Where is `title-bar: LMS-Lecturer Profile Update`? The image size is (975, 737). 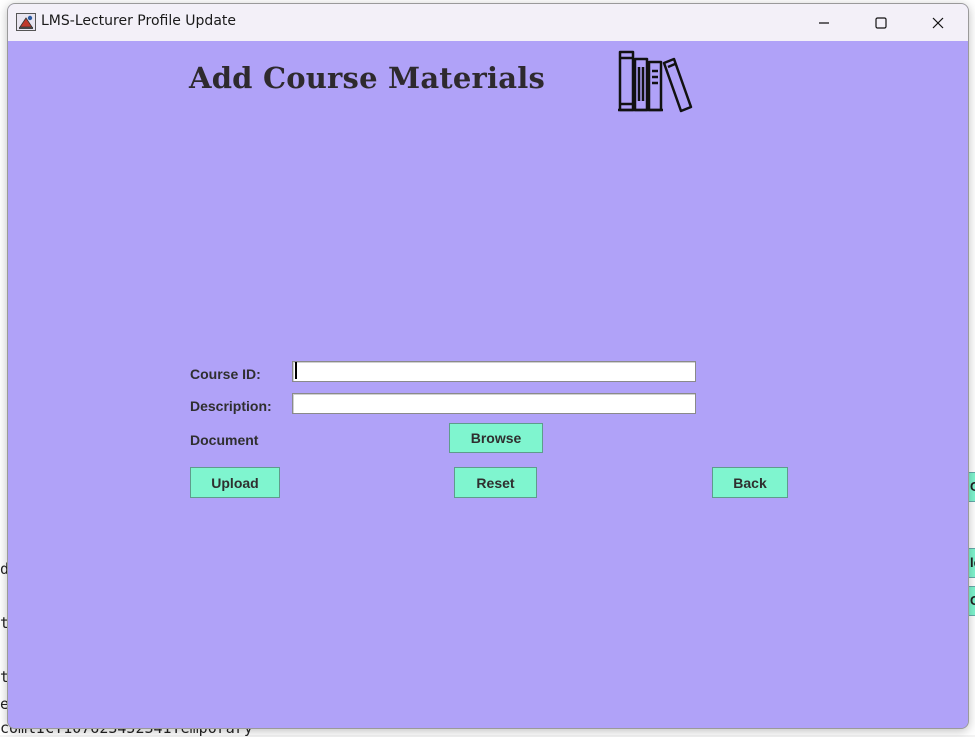 title-bar: LMS-Lecturer Profile Update is located at coordinates (488, 22).